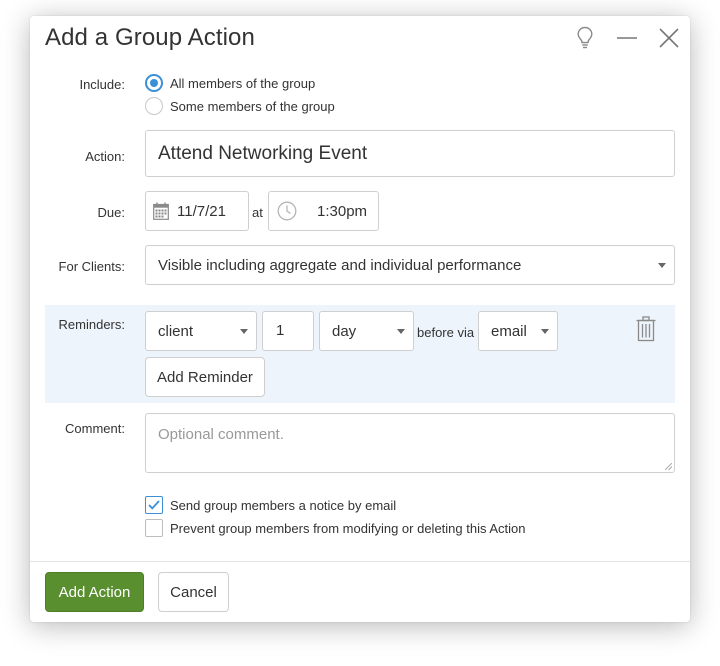 This screenshot has height=666, width=720. I want to click on close-icon, so click(669, 38).